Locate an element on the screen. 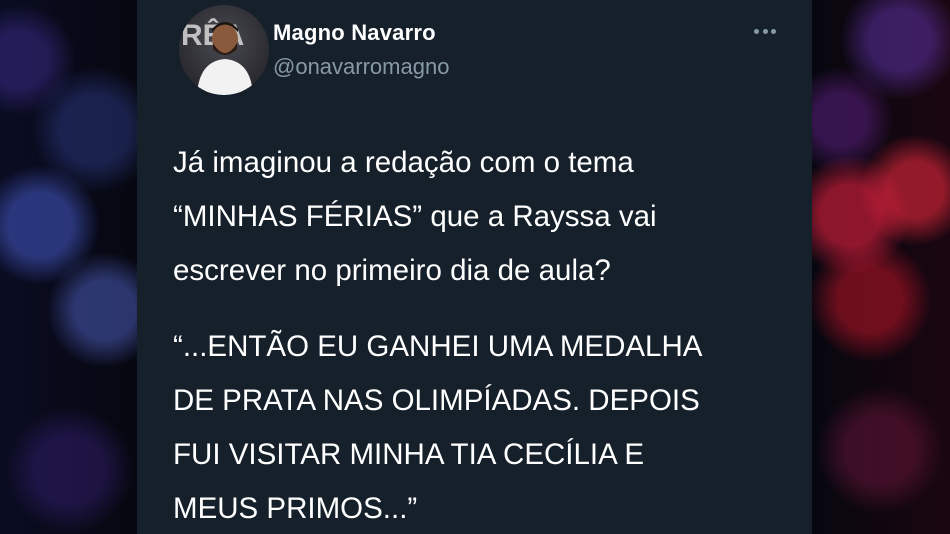  tweet-line: DE PRATA NAS OLIMPÍADAS. DEPOIS is located at coordinates (436, 400).